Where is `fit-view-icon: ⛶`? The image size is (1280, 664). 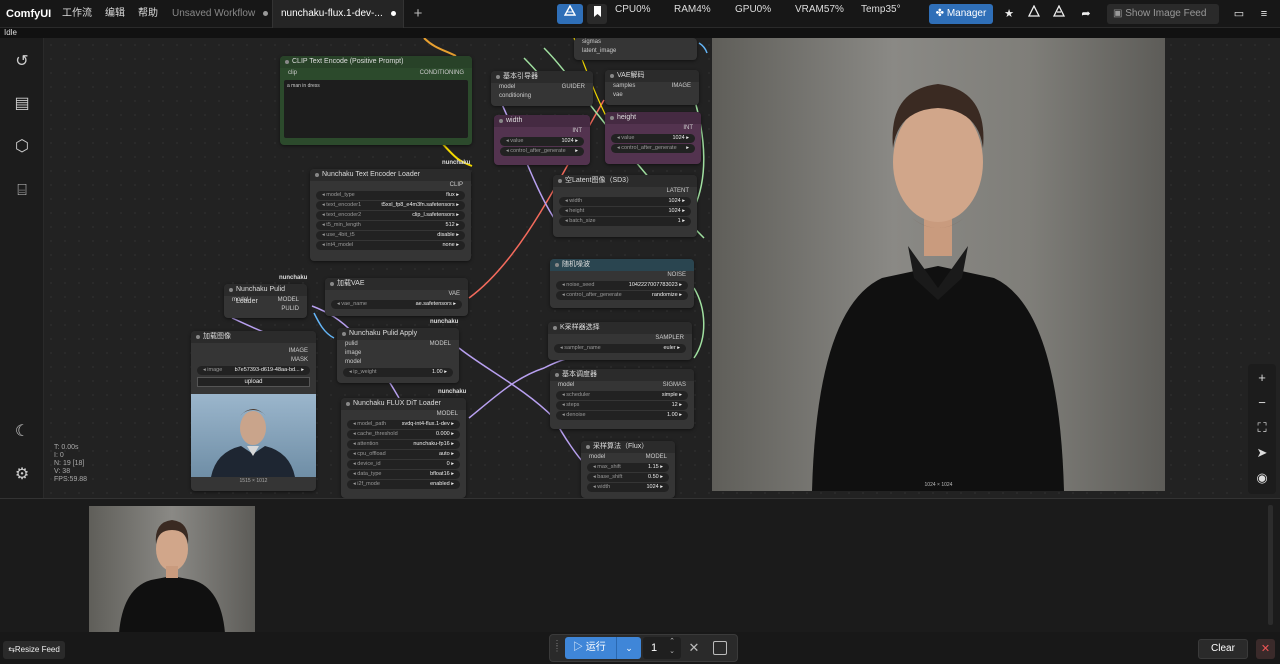
fit-view-icon: ⛶ is located at coordinates (1262, 428).